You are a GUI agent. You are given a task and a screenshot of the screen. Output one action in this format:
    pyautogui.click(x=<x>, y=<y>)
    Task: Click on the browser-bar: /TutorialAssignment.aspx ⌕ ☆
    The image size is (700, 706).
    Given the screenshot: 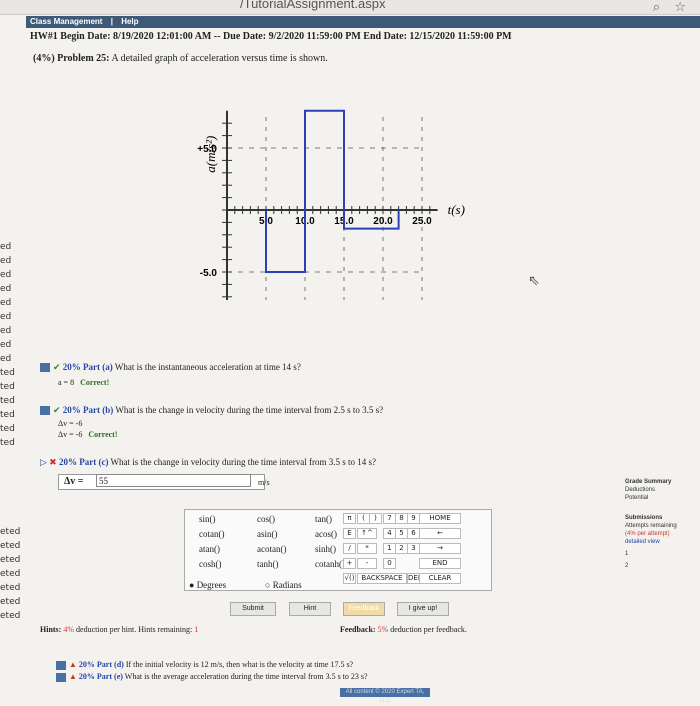 What is the action you would take?
    pyautogui.click(x=350, y=7)
    